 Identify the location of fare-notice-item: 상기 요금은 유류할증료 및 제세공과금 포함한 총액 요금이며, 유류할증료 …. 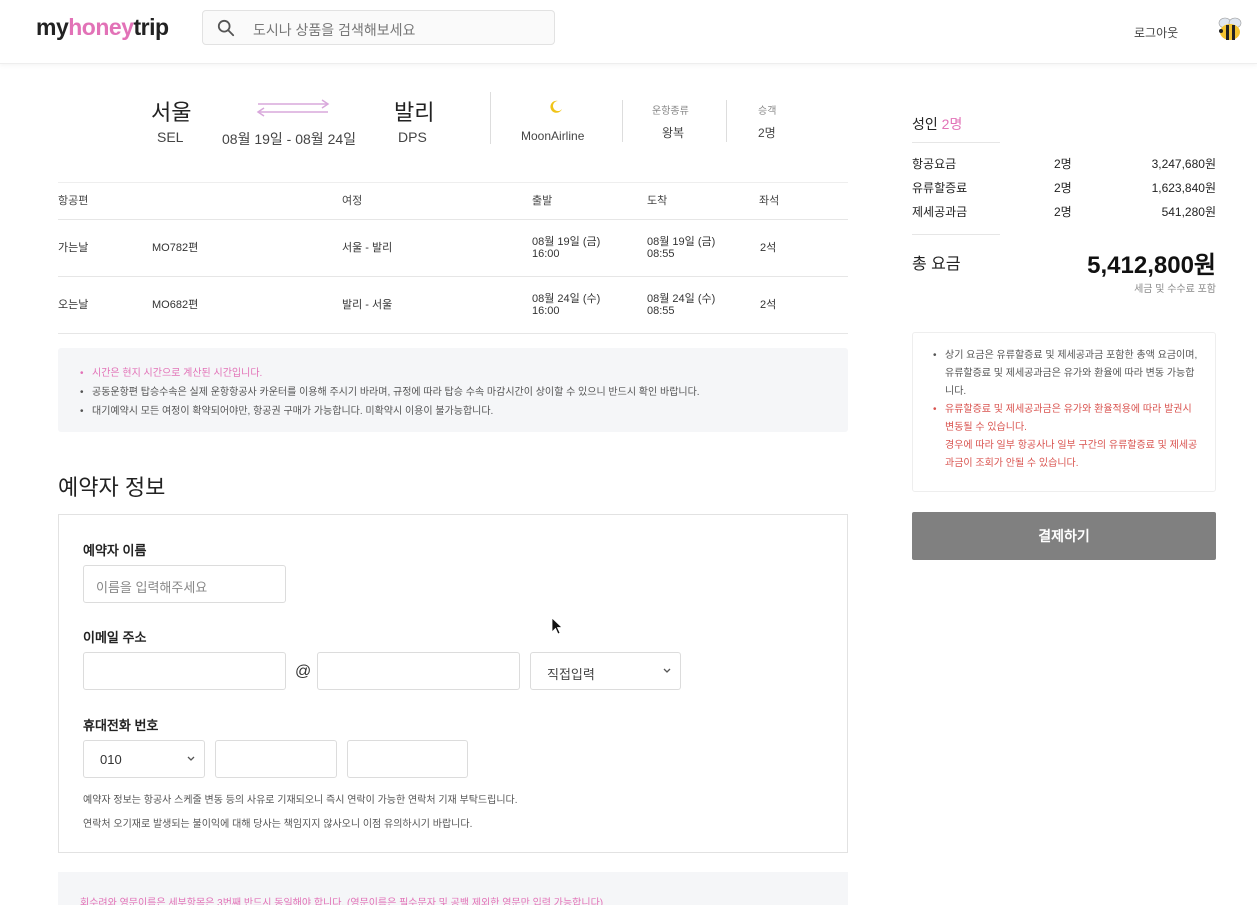
(1066, 374).